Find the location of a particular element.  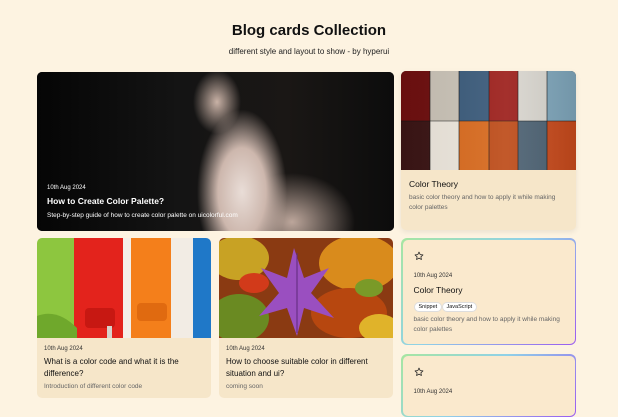

color-code-date: 10th Aug 2024 is located at coordinates (63, 349).